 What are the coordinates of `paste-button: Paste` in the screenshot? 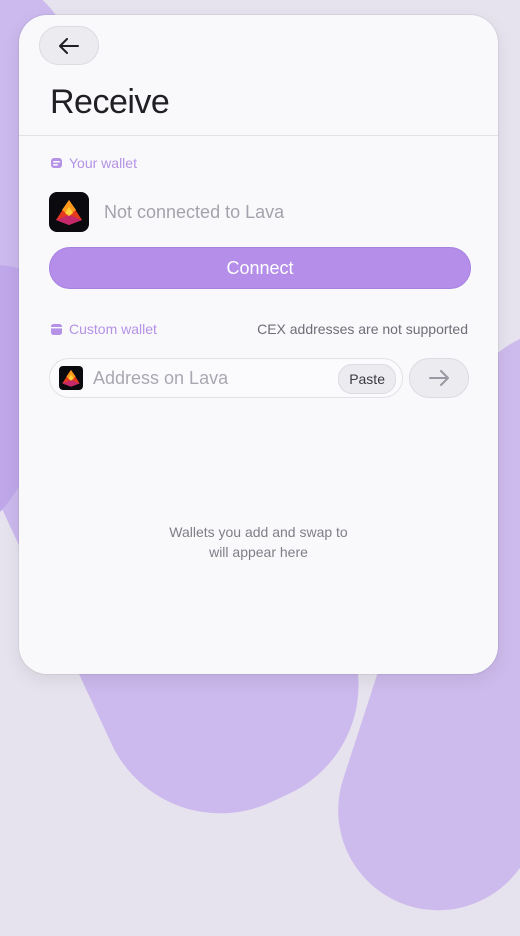 It's located at (367, 379).